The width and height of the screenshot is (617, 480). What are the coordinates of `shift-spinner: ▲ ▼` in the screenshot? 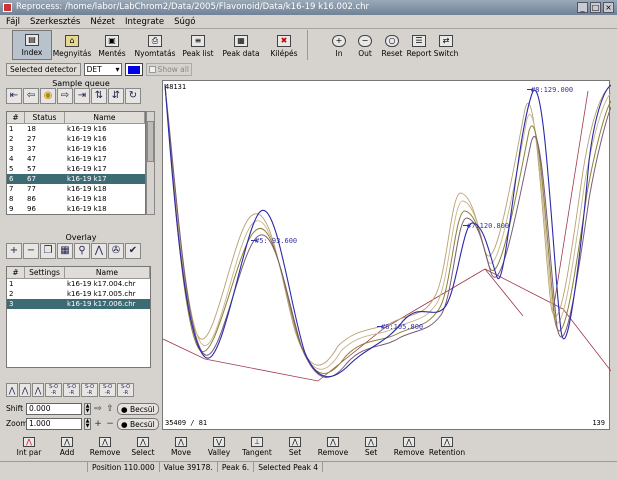 It's located at (87, 408).